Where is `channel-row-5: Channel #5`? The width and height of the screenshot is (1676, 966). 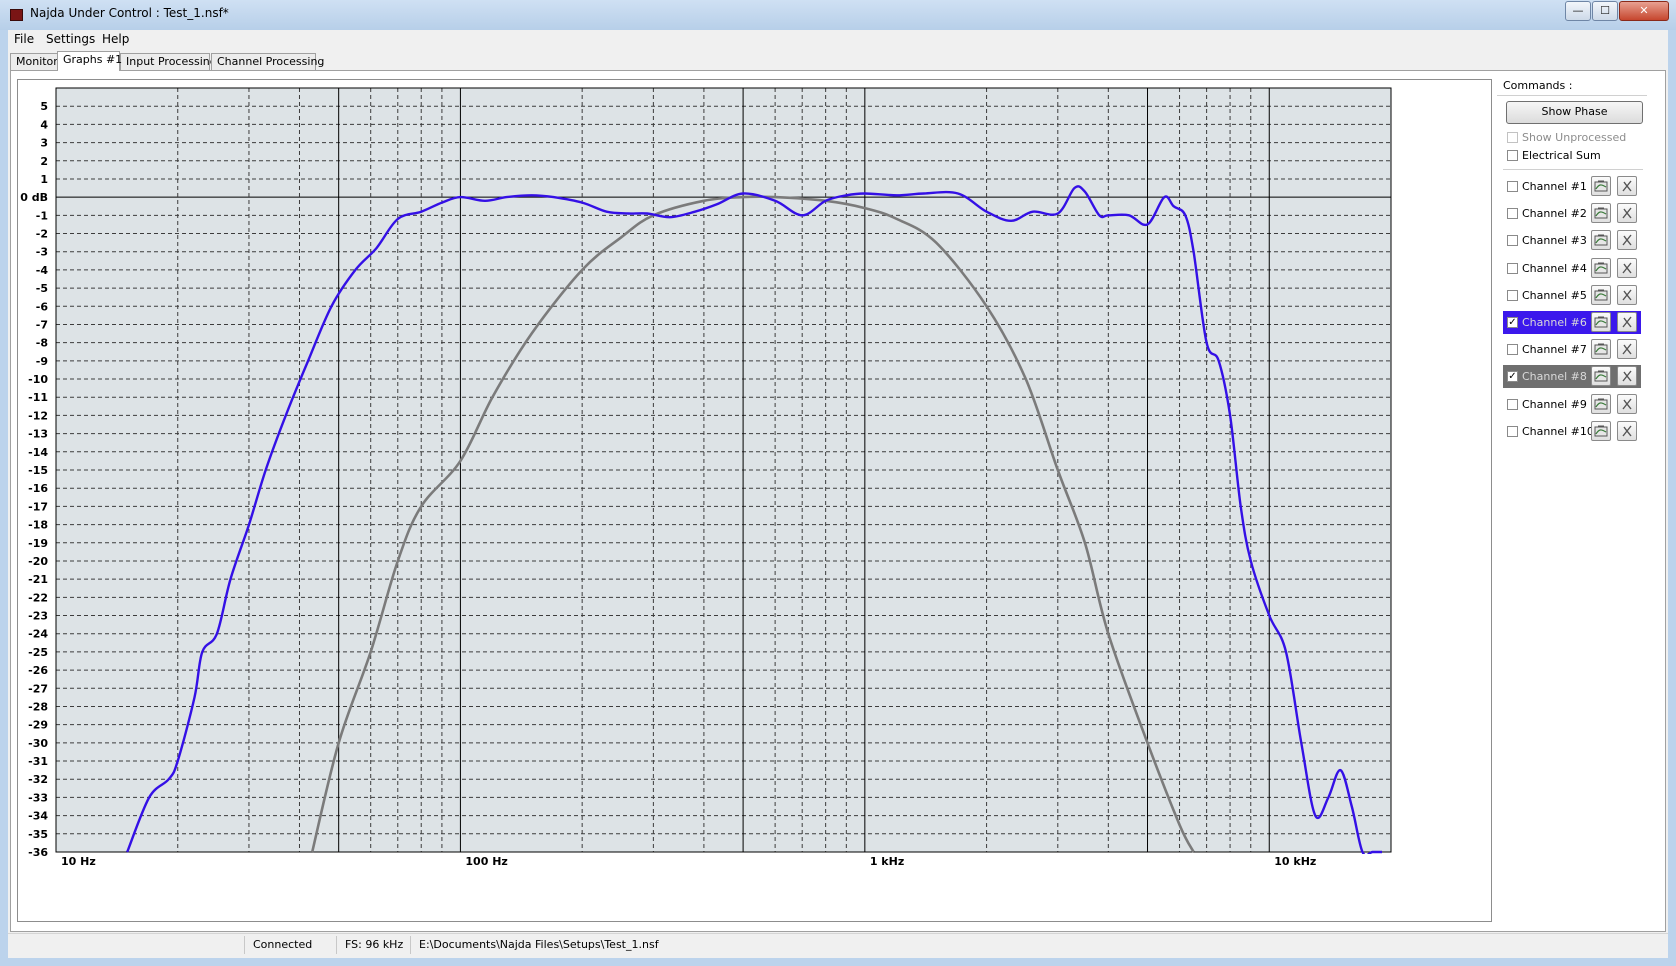 channel-row-5: Channel #5 is located at coordinates (1572, 295).